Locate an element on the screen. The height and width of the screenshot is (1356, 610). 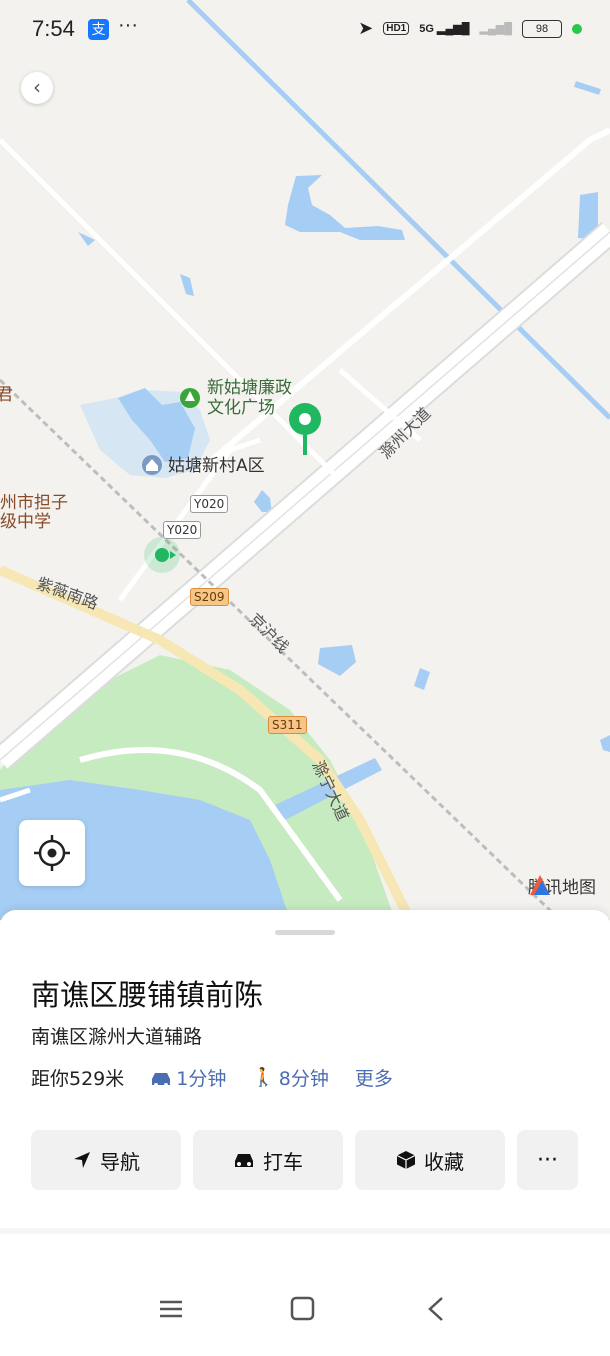
signal-icon-2: ▂▄▆█ is located at coordinates (495, 29).